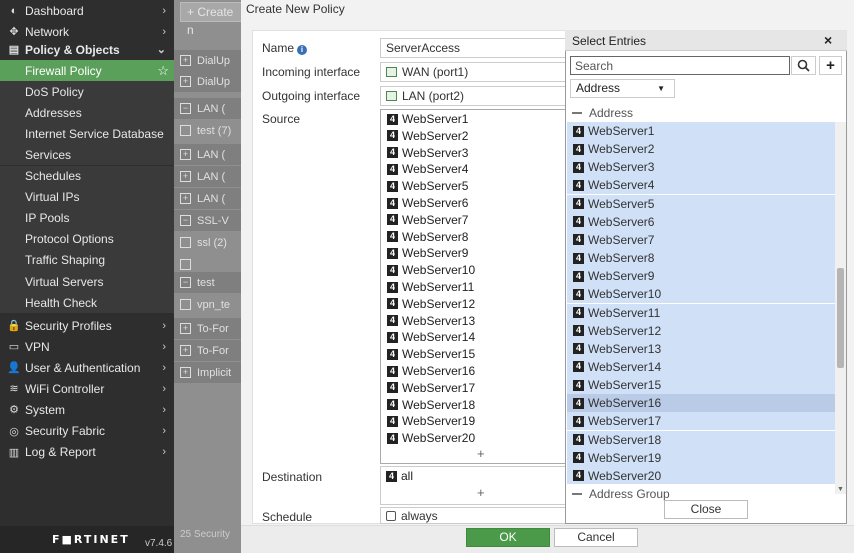 The height and width of the screenshot is (553, 854). Describe the element at coordinates (596, 537) in the screenshot. I see `cancel-button: Cancel` at that location.